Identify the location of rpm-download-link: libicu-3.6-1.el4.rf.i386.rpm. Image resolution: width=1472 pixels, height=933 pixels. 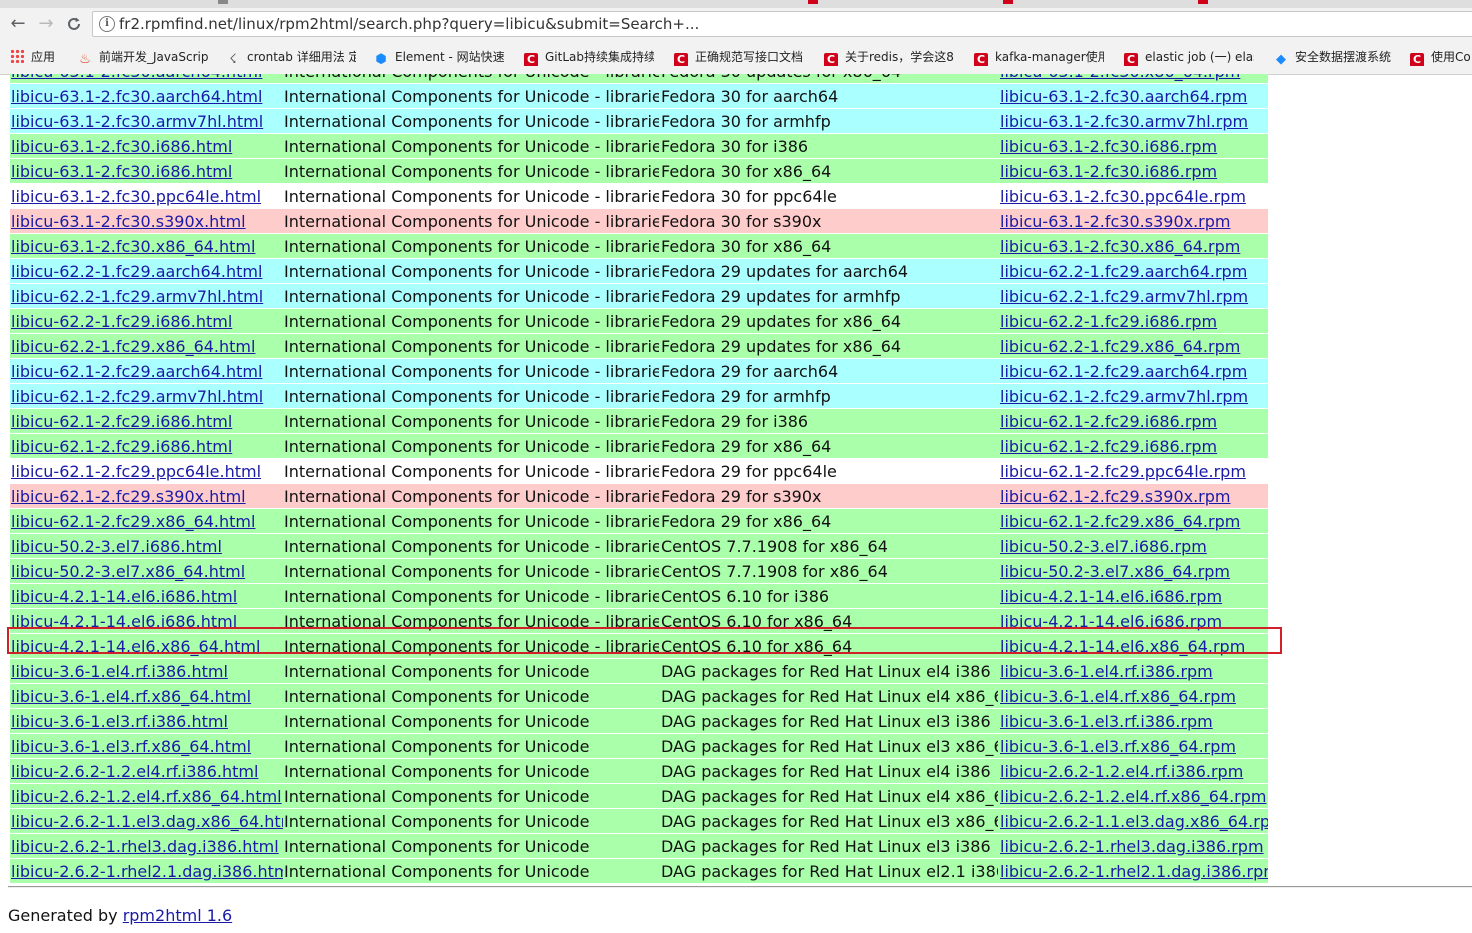
(1106, 671).